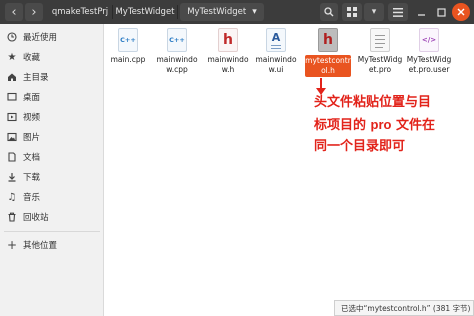 This screenshot has width=474, height=316. Describe the element at coordinates (52, 177) in the screenshot. I see `sidebar-item-downloads: 下载` at that location.